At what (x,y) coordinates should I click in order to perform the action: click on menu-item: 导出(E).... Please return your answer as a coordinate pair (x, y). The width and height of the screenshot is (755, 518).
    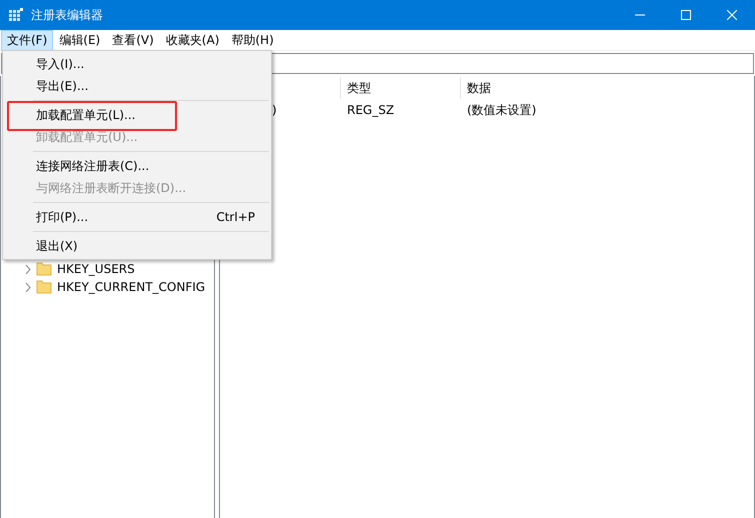
    Looking at the image, I should click on (145, 86).